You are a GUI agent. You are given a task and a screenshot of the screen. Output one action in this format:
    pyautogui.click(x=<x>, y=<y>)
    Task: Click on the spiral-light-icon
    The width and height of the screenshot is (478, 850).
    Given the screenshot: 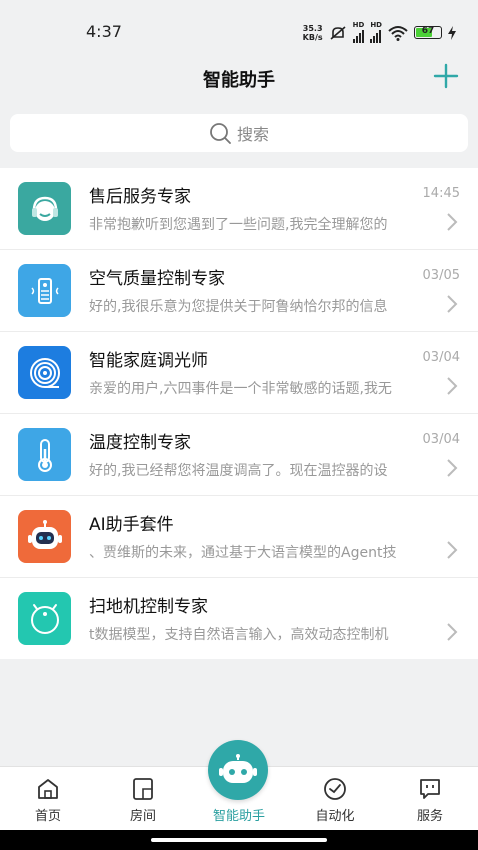 What is the action you would take?
    pyautogui.click(x=44, y=372)
    